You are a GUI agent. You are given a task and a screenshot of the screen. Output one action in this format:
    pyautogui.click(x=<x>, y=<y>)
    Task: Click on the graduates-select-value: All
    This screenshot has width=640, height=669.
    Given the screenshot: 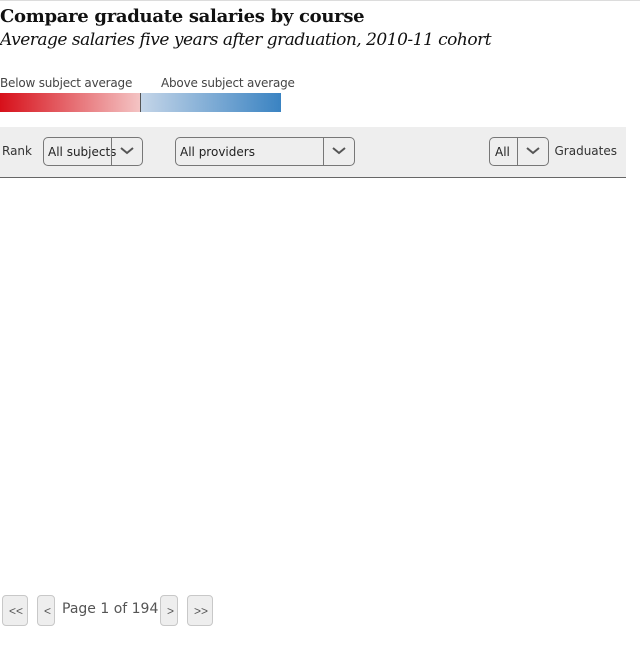 What is the action you would take?
    pyautogui.click(x=502, y=152)
    